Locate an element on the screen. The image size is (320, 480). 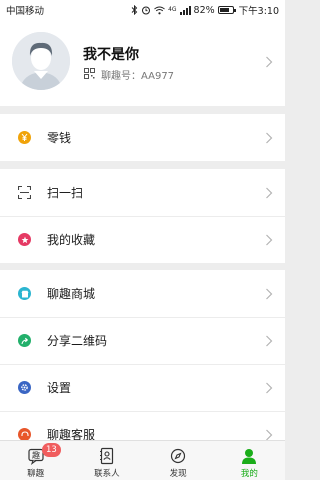
tab-contacts: 联系人 is located at coordinates (106, 460).